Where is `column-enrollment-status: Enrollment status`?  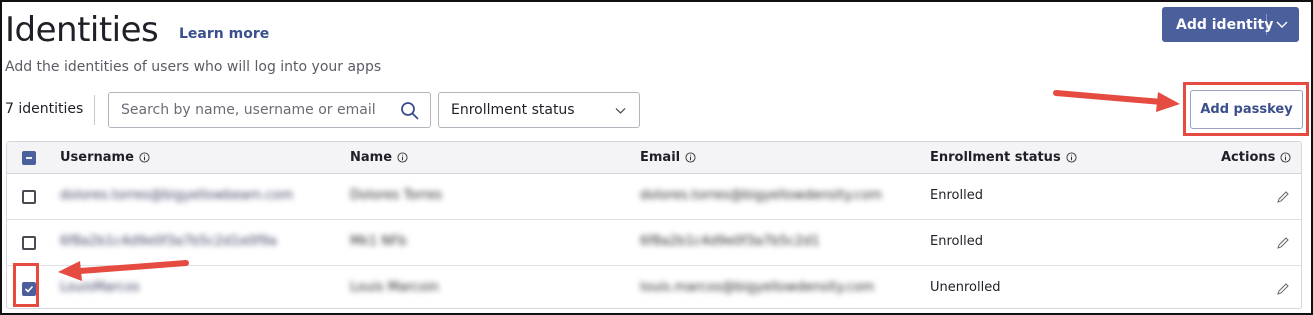 column-enrollment-status: Enrollment status is located at coordinates (1003, 157).